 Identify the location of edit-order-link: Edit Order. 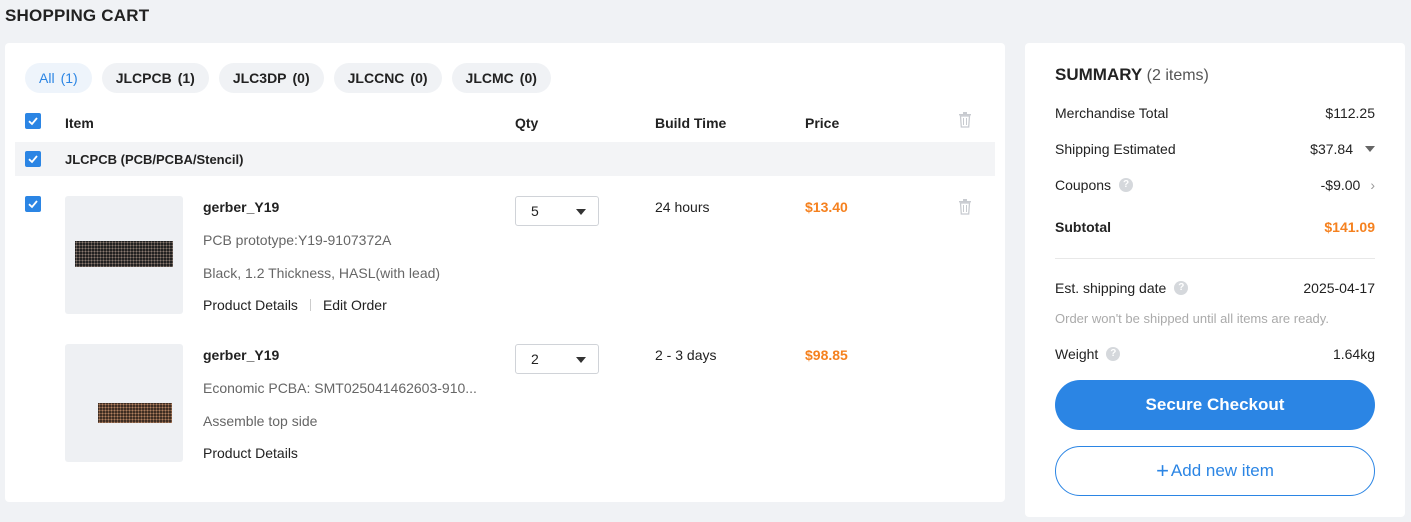
(355, 305).